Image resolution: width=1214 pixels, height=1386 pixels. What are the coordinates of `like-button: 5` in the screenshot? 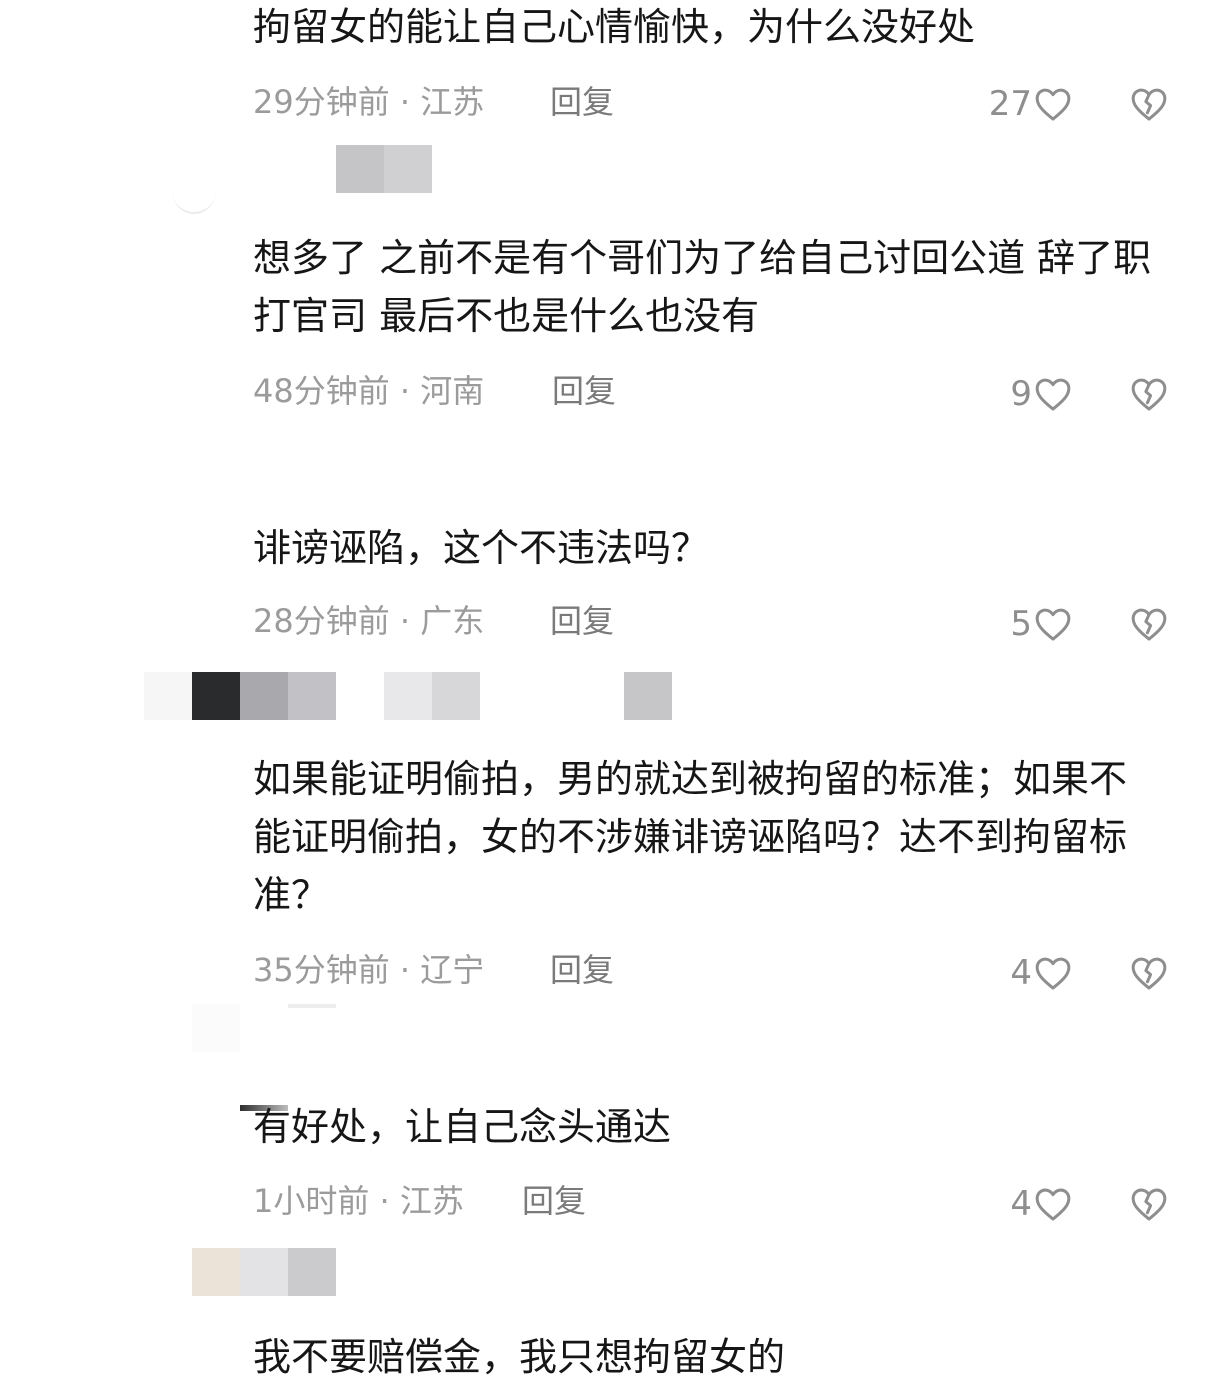 It's located at (1041, 624).